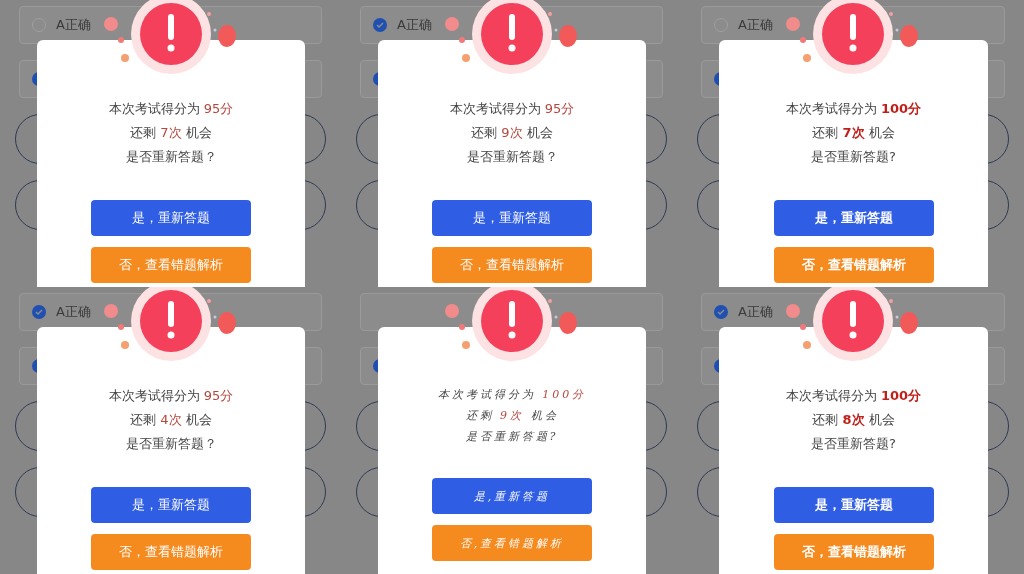 This screenshot has width=1024, height=574. I want to click on remaining-text: 还剩 4次 机会, so click(171, 420).